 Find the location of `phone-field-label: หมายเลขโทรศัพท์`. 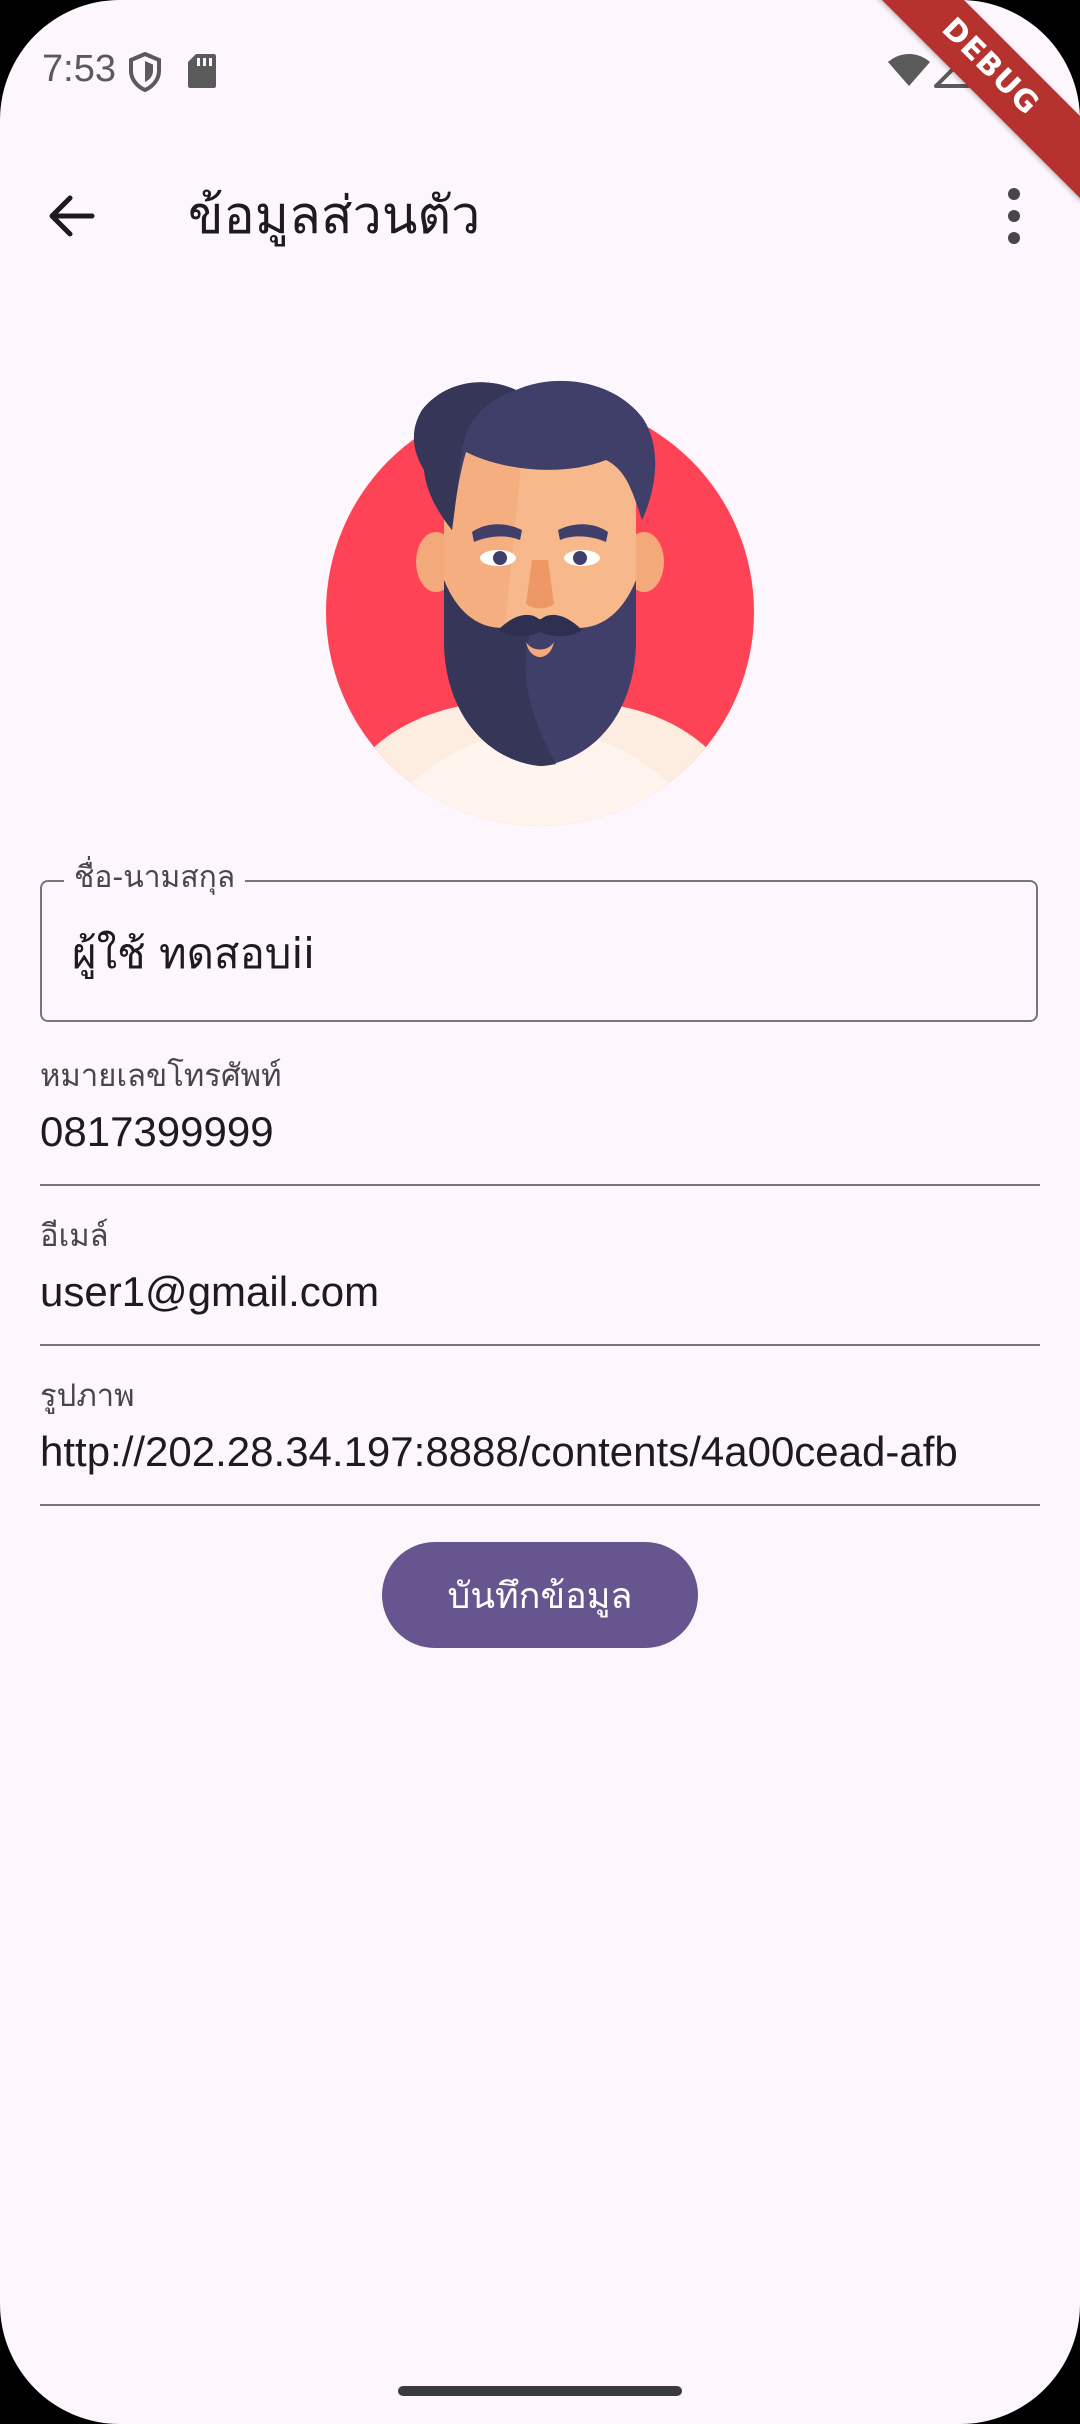

phone-field-label: หมายเลขโทรศัพท์ is located at coordinates (161, 1076).